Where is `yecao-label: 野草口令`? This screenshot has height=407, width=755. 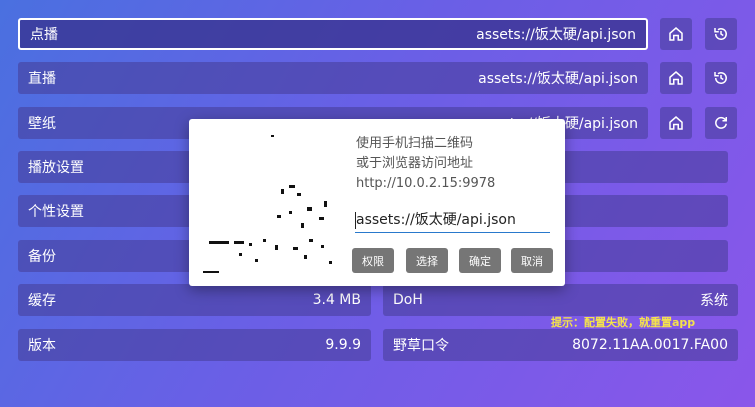
yecao-label: 野草口令 is located at coordinates (421, 346).